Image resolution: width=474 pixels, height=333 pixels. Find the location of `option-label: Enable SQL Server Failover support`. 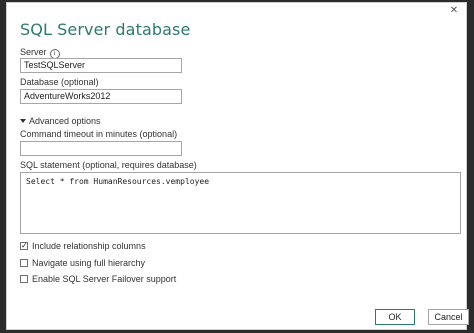

option-label: Enable SQL Server Failover support is located at coordinates (104, 279).